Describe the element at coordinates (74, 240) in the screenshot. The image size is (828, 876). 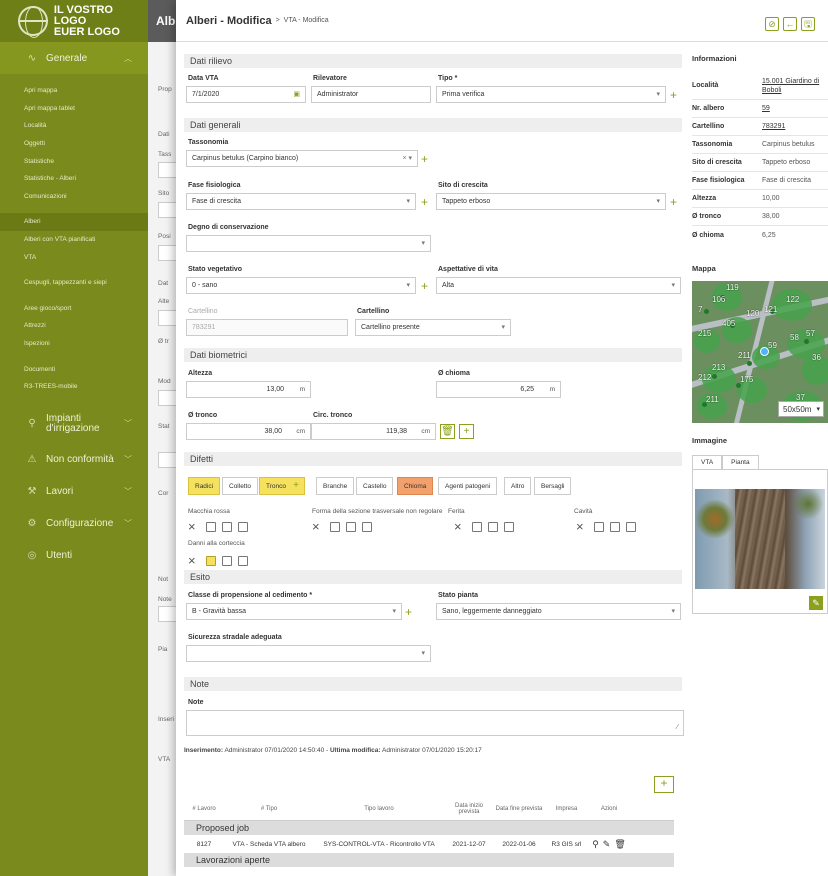
I see `sidebar-item: Alberi con VTA pianificati` at that location.